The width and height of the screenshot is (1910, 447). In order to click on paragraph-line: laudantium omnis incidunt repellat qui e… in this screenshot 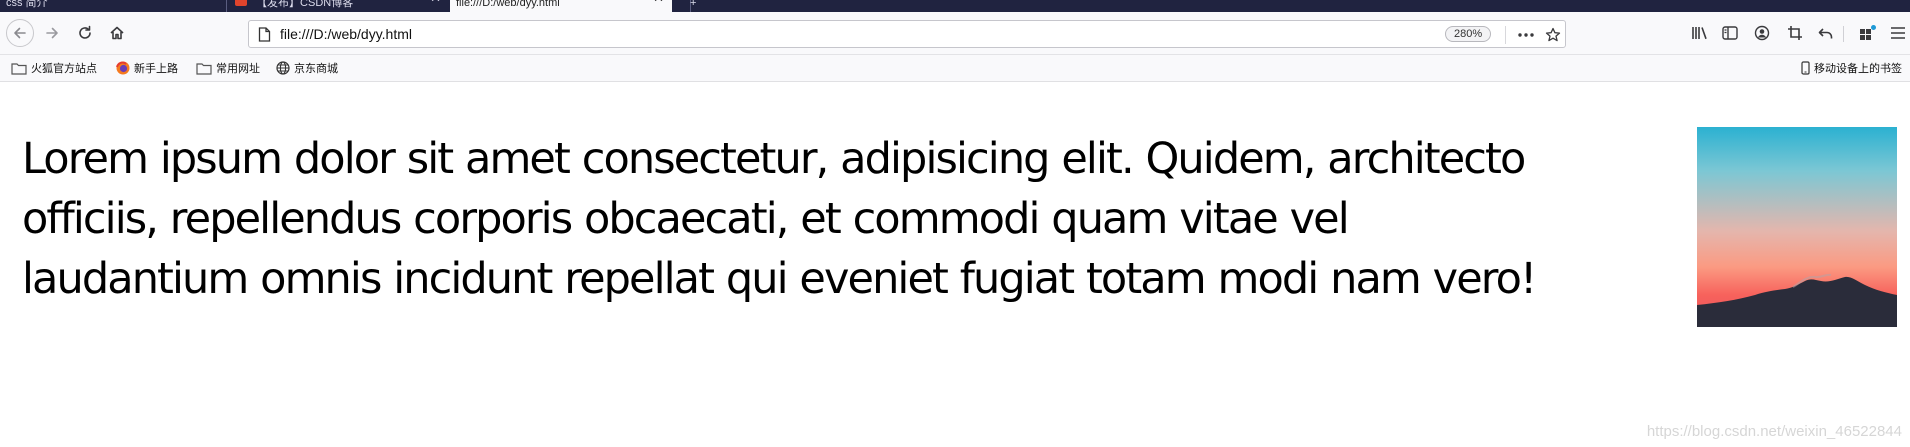, I will do `click(779, 279)`.